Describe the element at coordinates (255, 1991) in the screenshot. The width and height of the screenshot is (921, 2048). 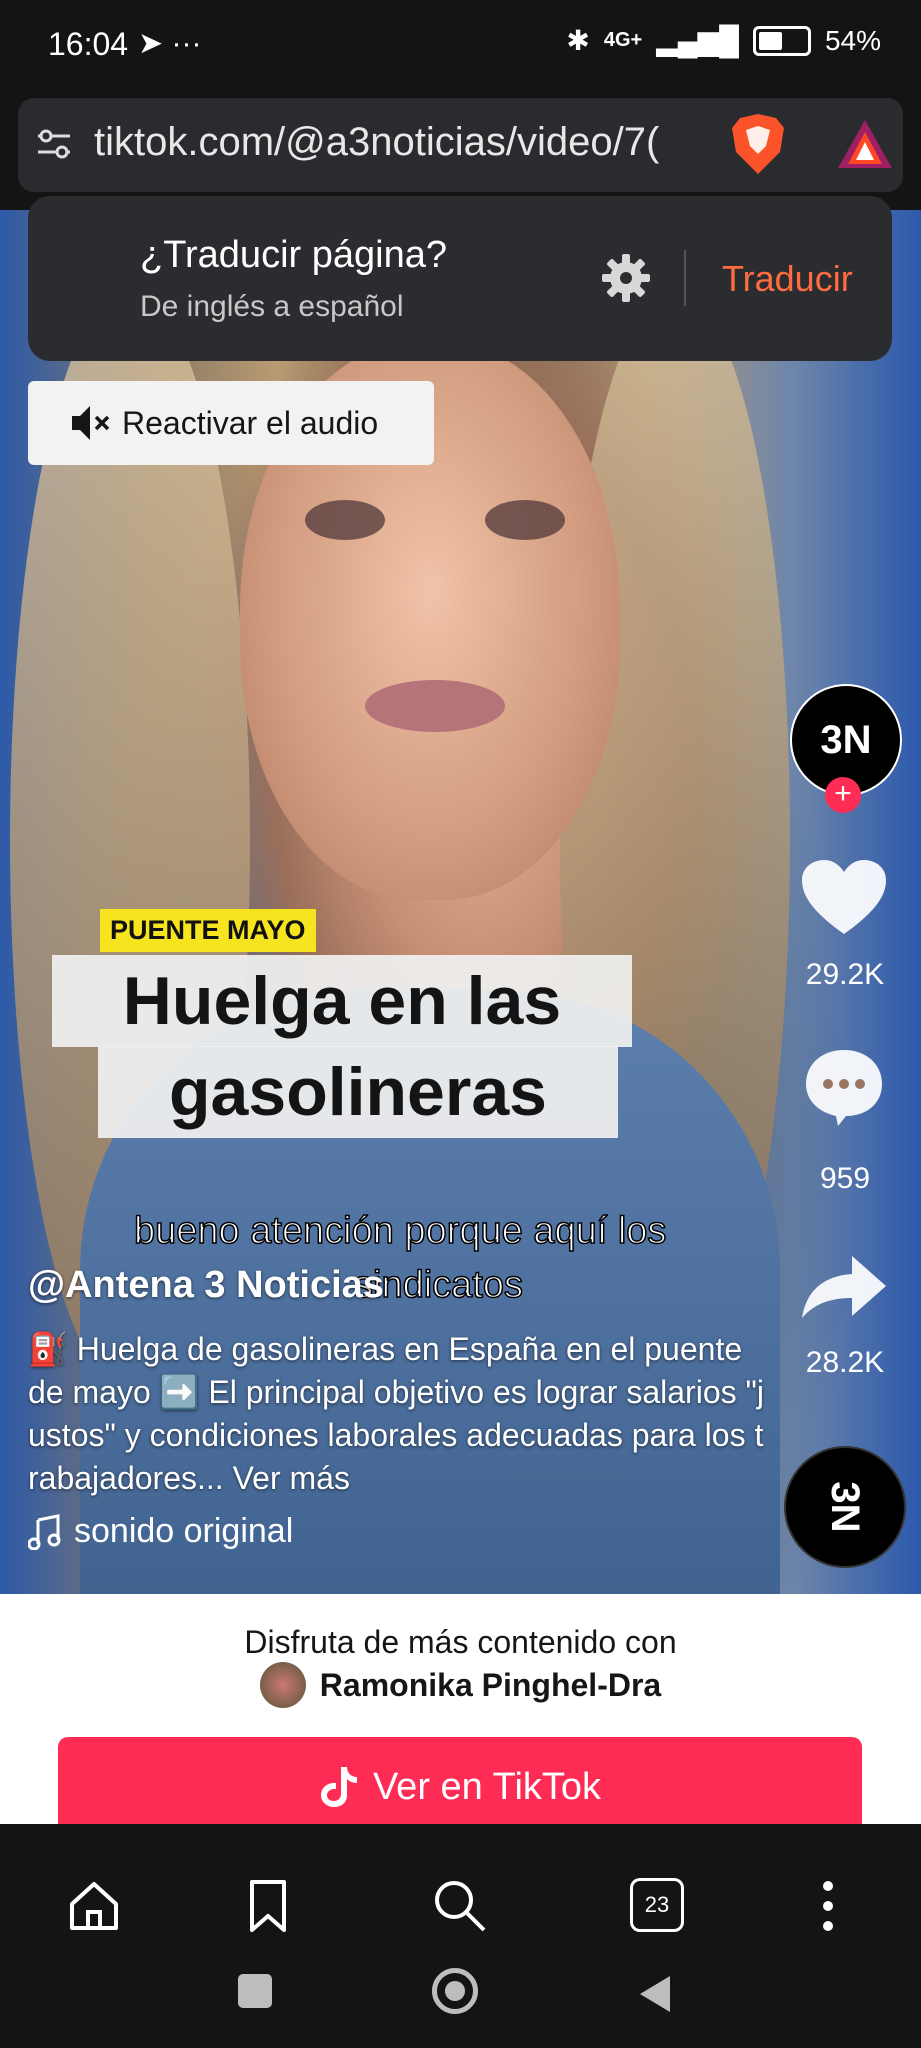
I see `recent-apps-button` at that location.